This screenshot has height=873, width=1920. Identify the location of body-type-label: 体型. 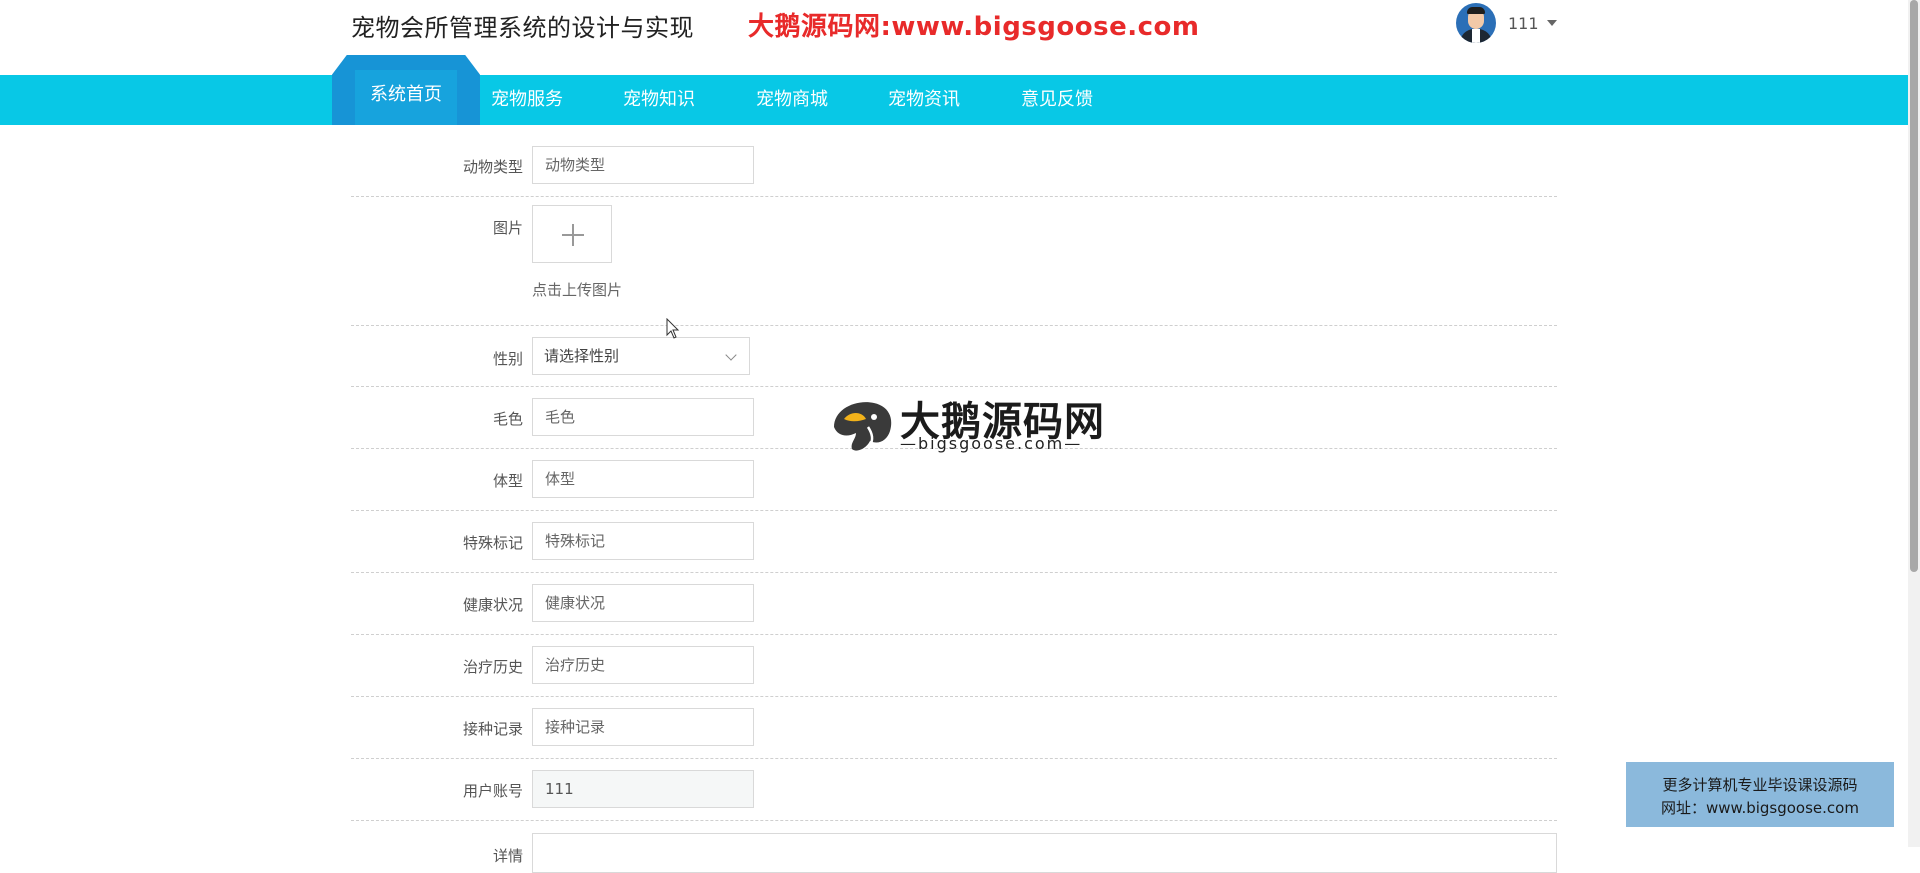
(507, 481).